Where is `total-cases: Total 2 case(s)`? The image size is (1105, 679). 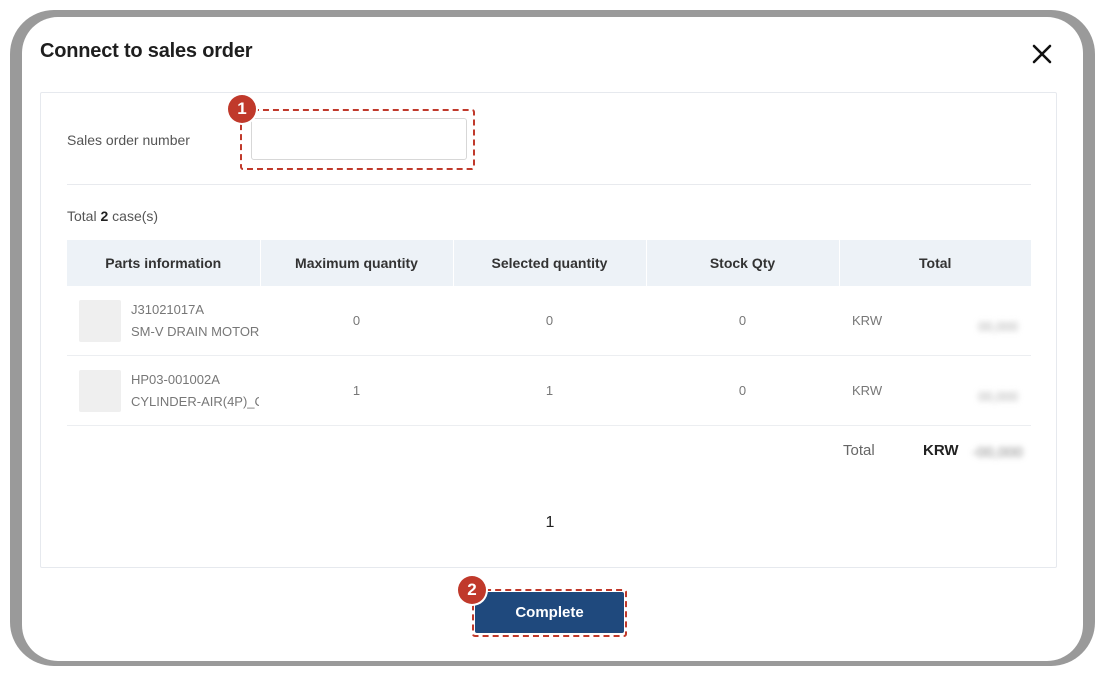
total-cases: Total 2 case(s) is located at coordinates (112, 216).